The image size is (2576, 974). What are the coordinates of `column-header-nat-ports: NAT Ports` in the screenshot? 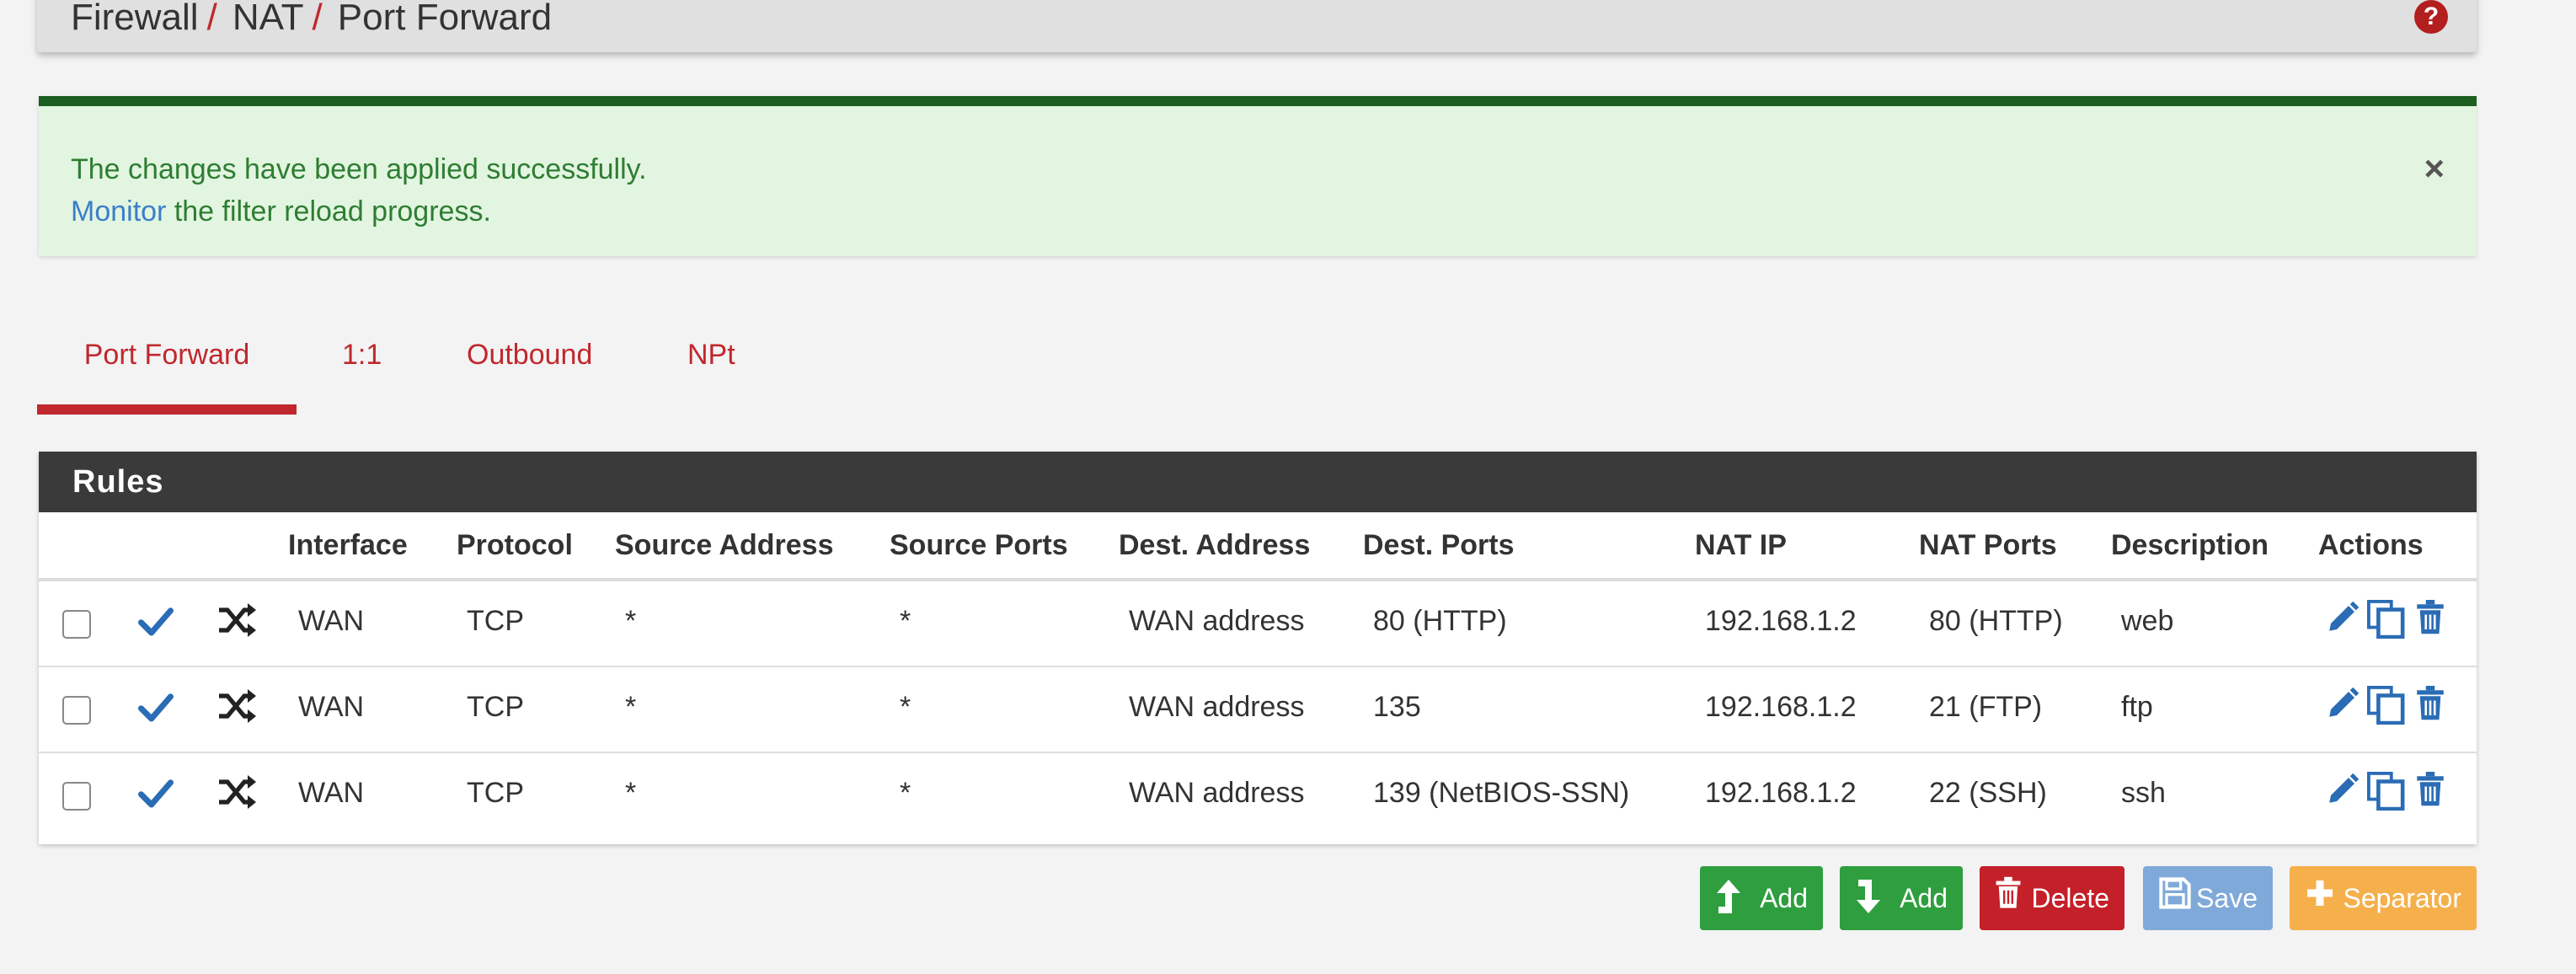 It's located at (1988, 545).